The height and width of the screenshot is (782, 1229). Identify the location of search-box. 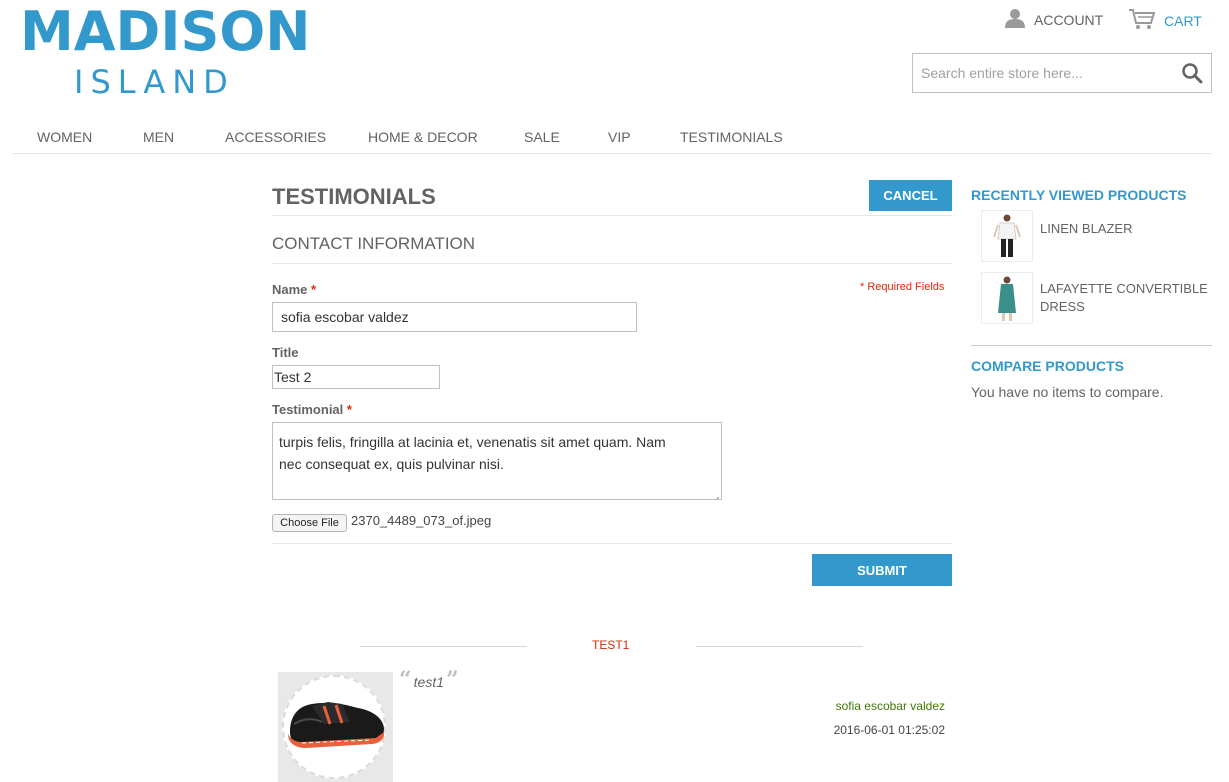
(1062, 73).